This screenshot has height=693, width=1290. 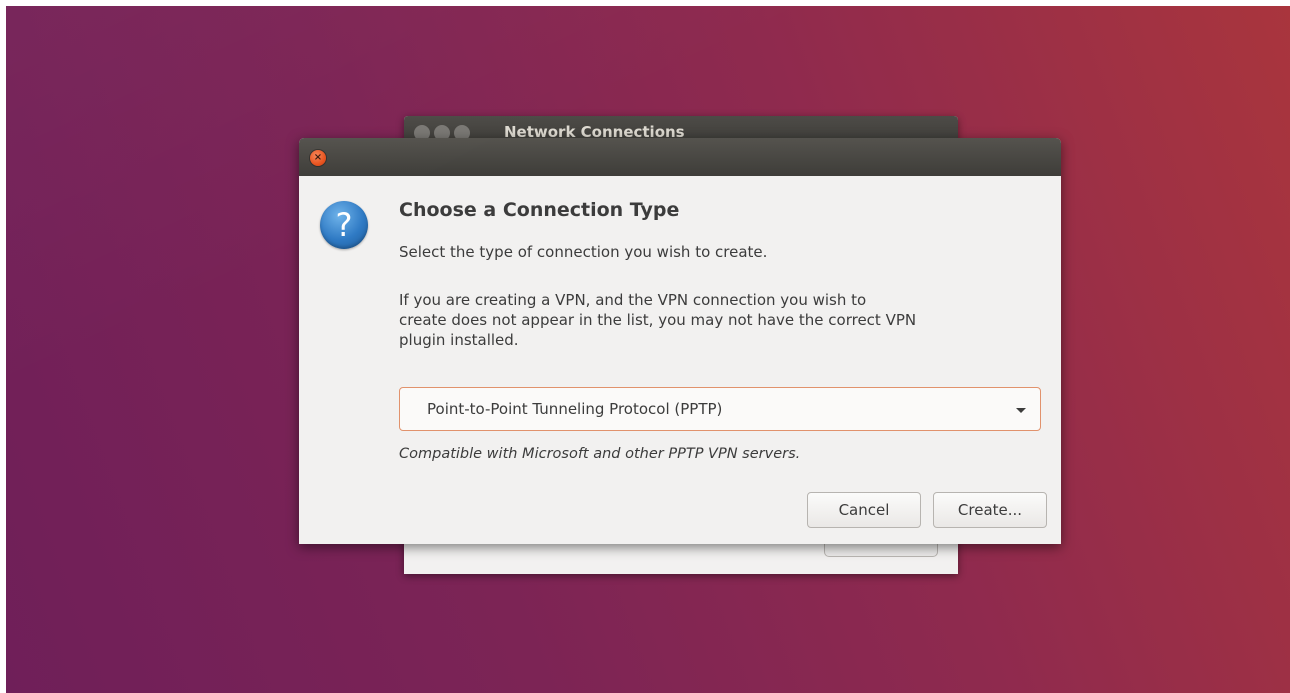 I want to click on dialog-heading: Choose a Connection Type, so click(x=539, y=210).